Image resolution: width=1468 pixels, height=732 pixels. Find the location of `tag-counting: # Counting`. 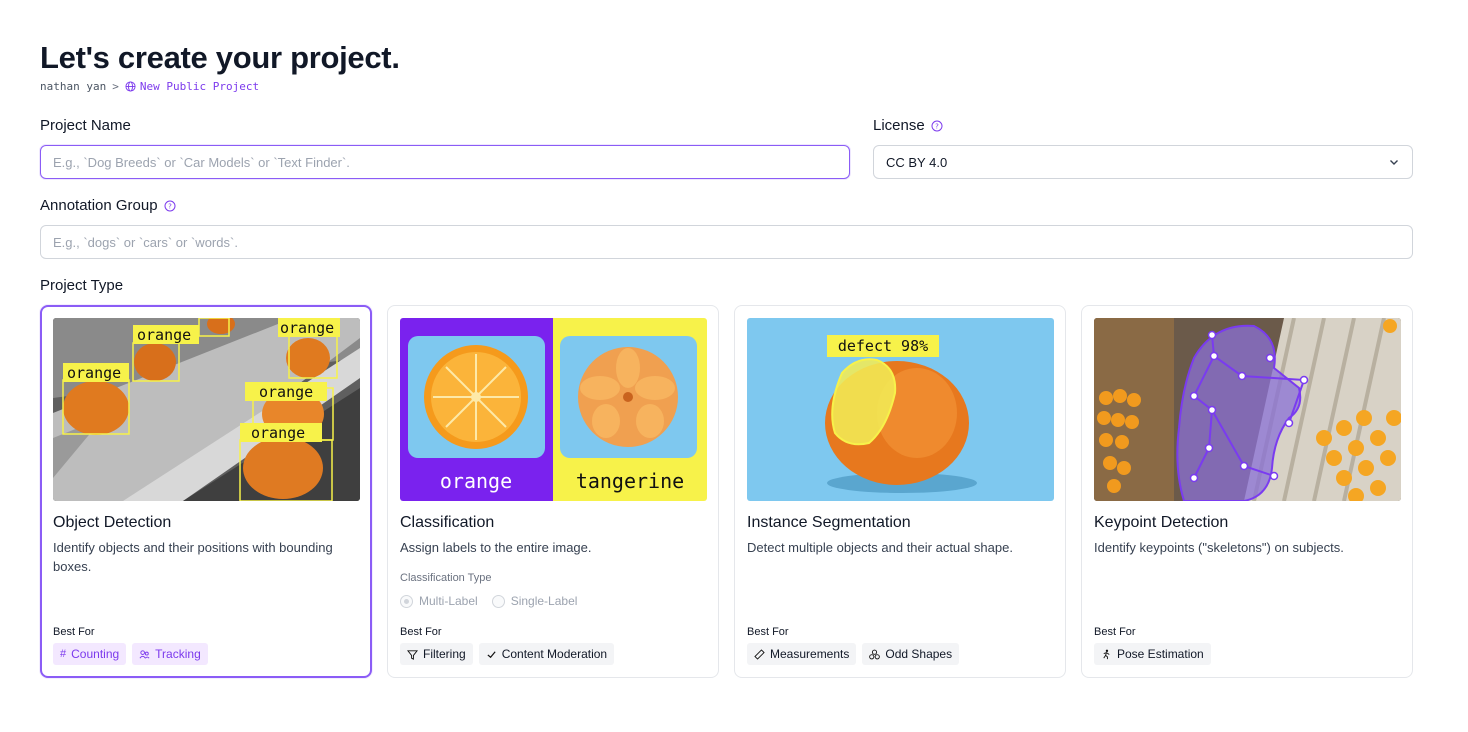

tag-counting: # Counting is located at coordinates (90, 654).